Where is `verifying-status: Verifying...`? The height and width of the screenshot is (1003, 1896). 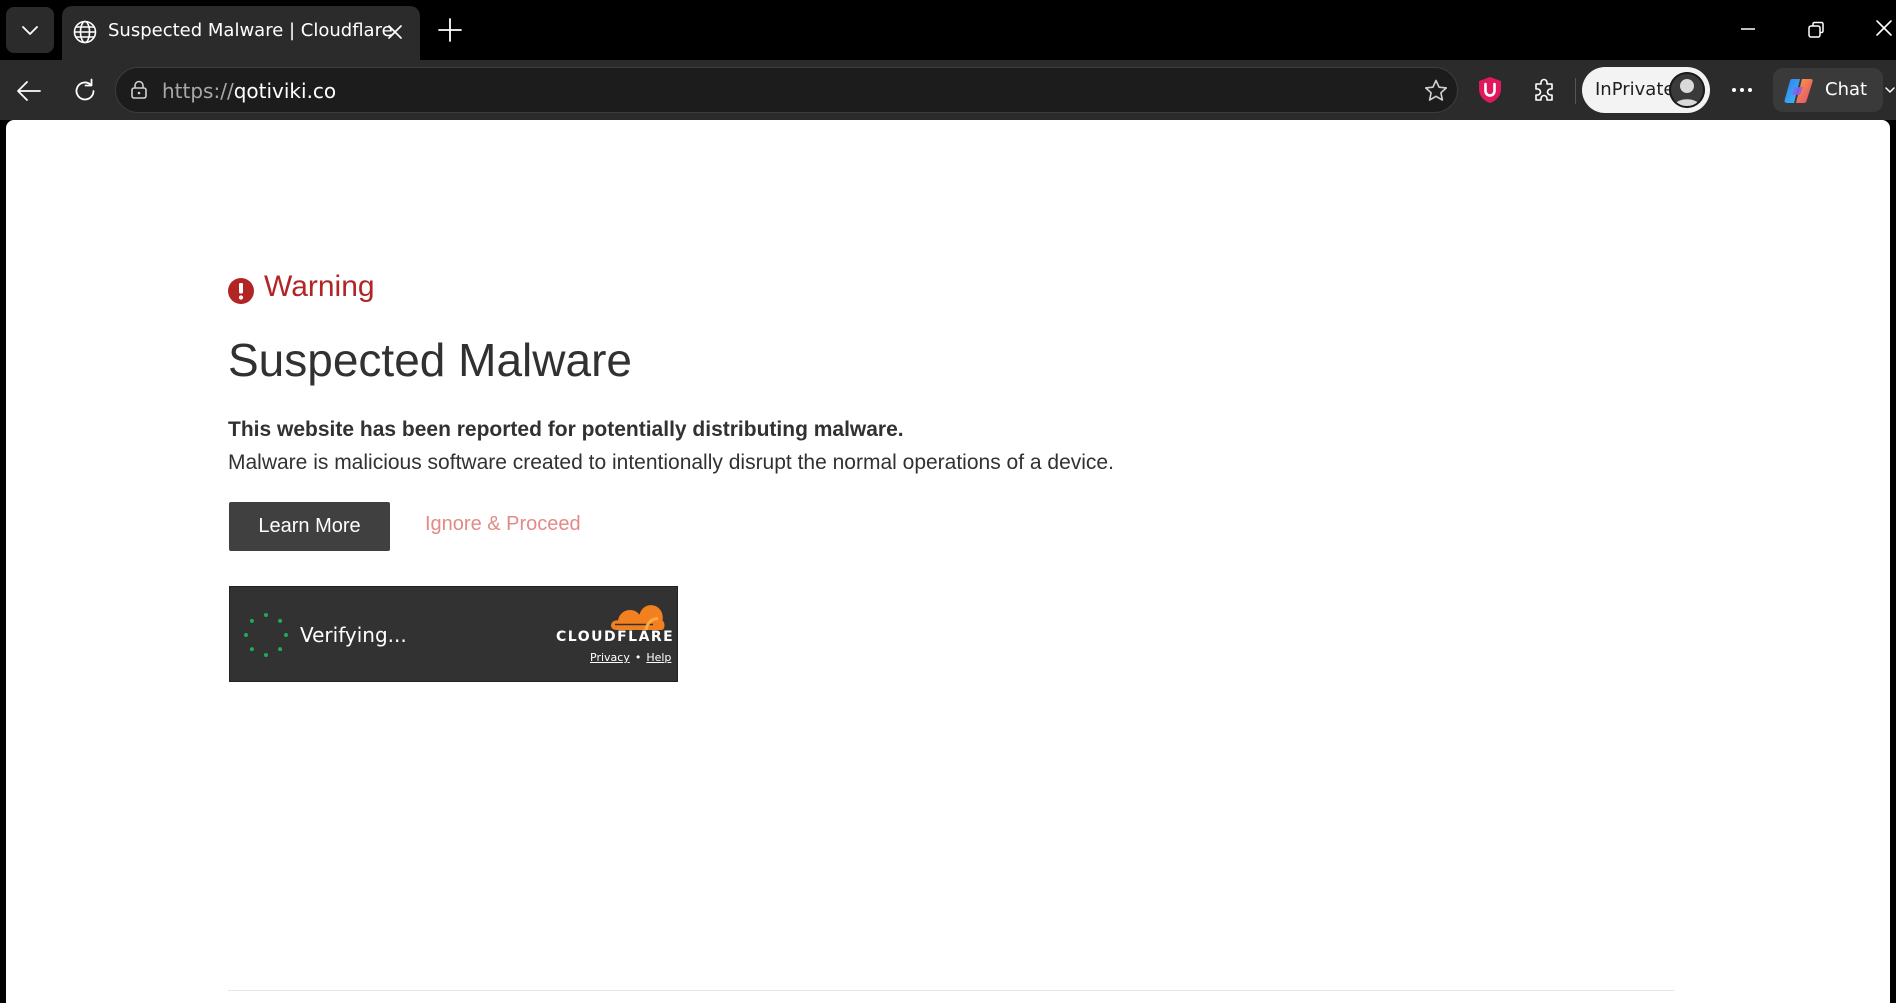
verifying-status: Verifying... is located at coordinates (353, 635).